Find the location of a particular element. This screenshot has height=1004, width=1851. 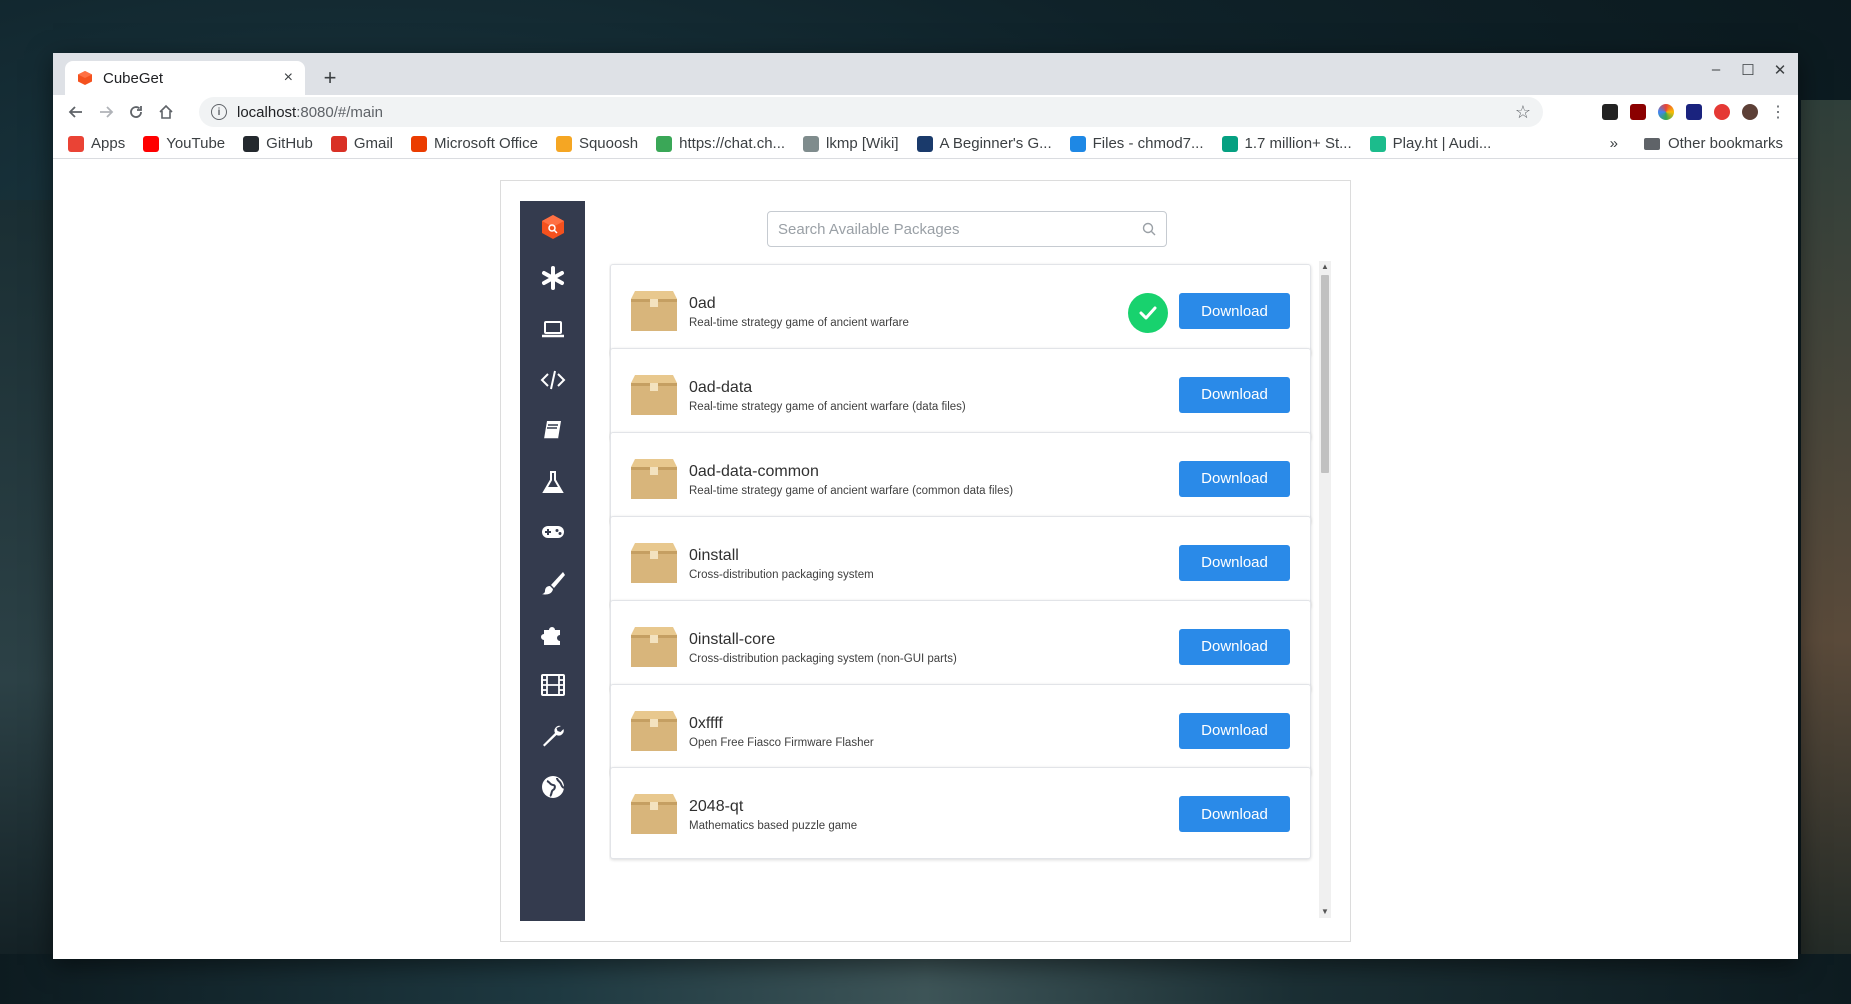

url-path: :8080/#/main is located at coordinates (339, 112).